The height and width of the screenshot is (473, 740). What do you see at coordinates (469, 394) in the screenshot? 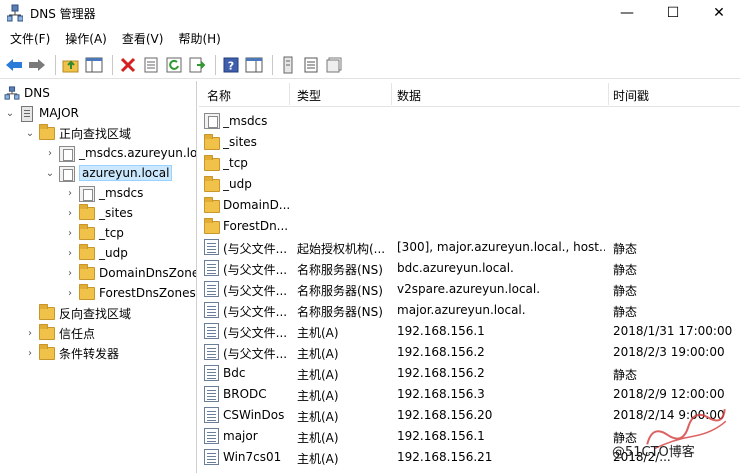
I see `record-row: BRODC 主机(A) 192.168.156.3 2018/2/9 12:00:00` at bounding box center [469, 394].